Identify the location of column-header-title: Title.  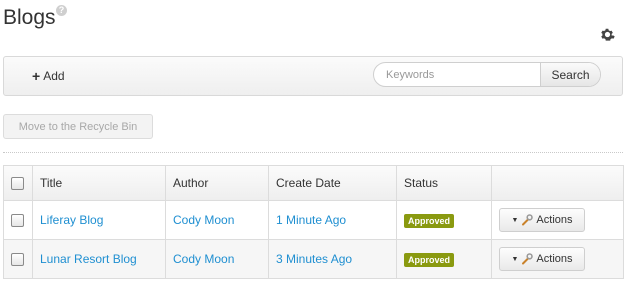
(99, 183).